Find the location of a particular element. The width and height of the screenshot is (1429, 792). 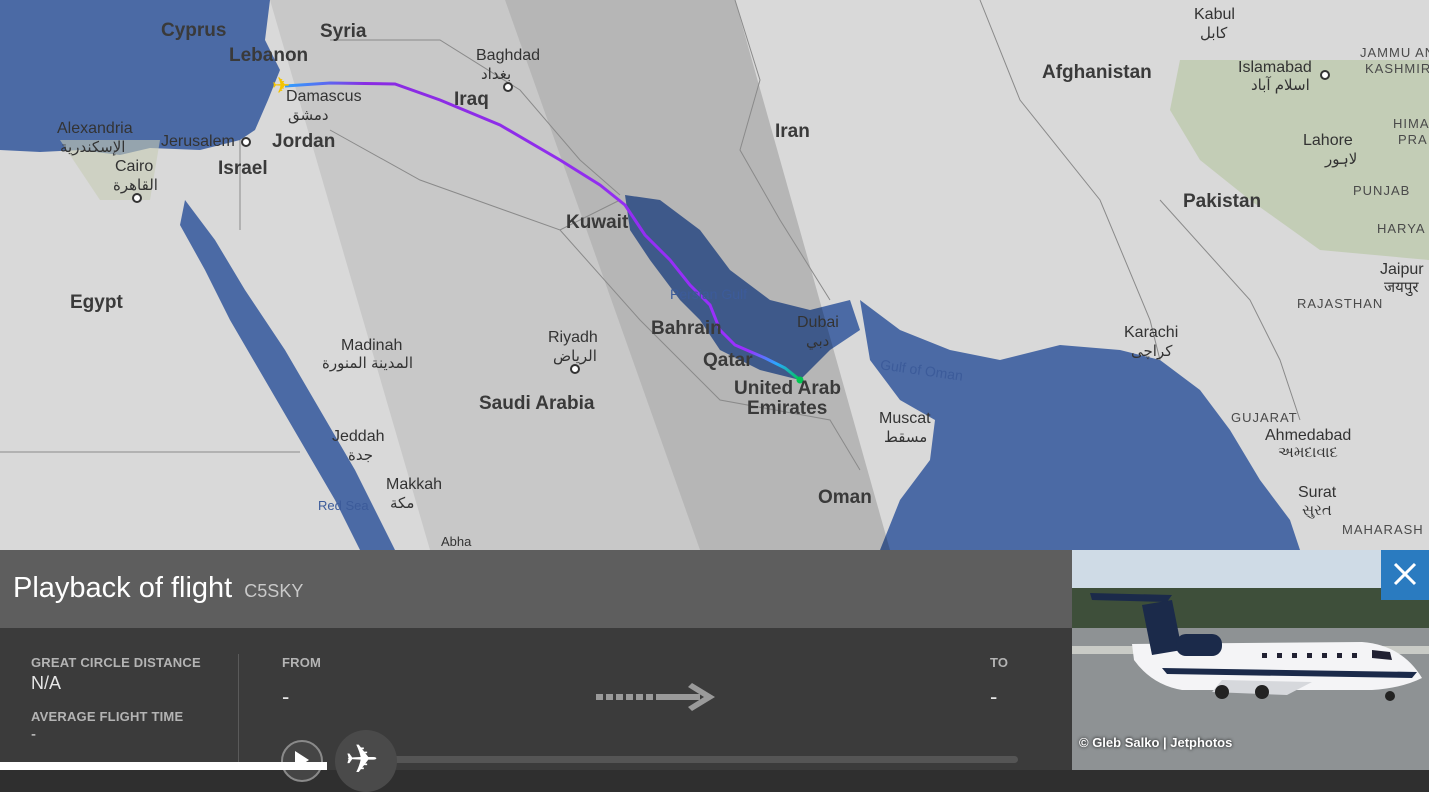

label-maharashtra: MAHARASH is located at coordinates (1383, 529).